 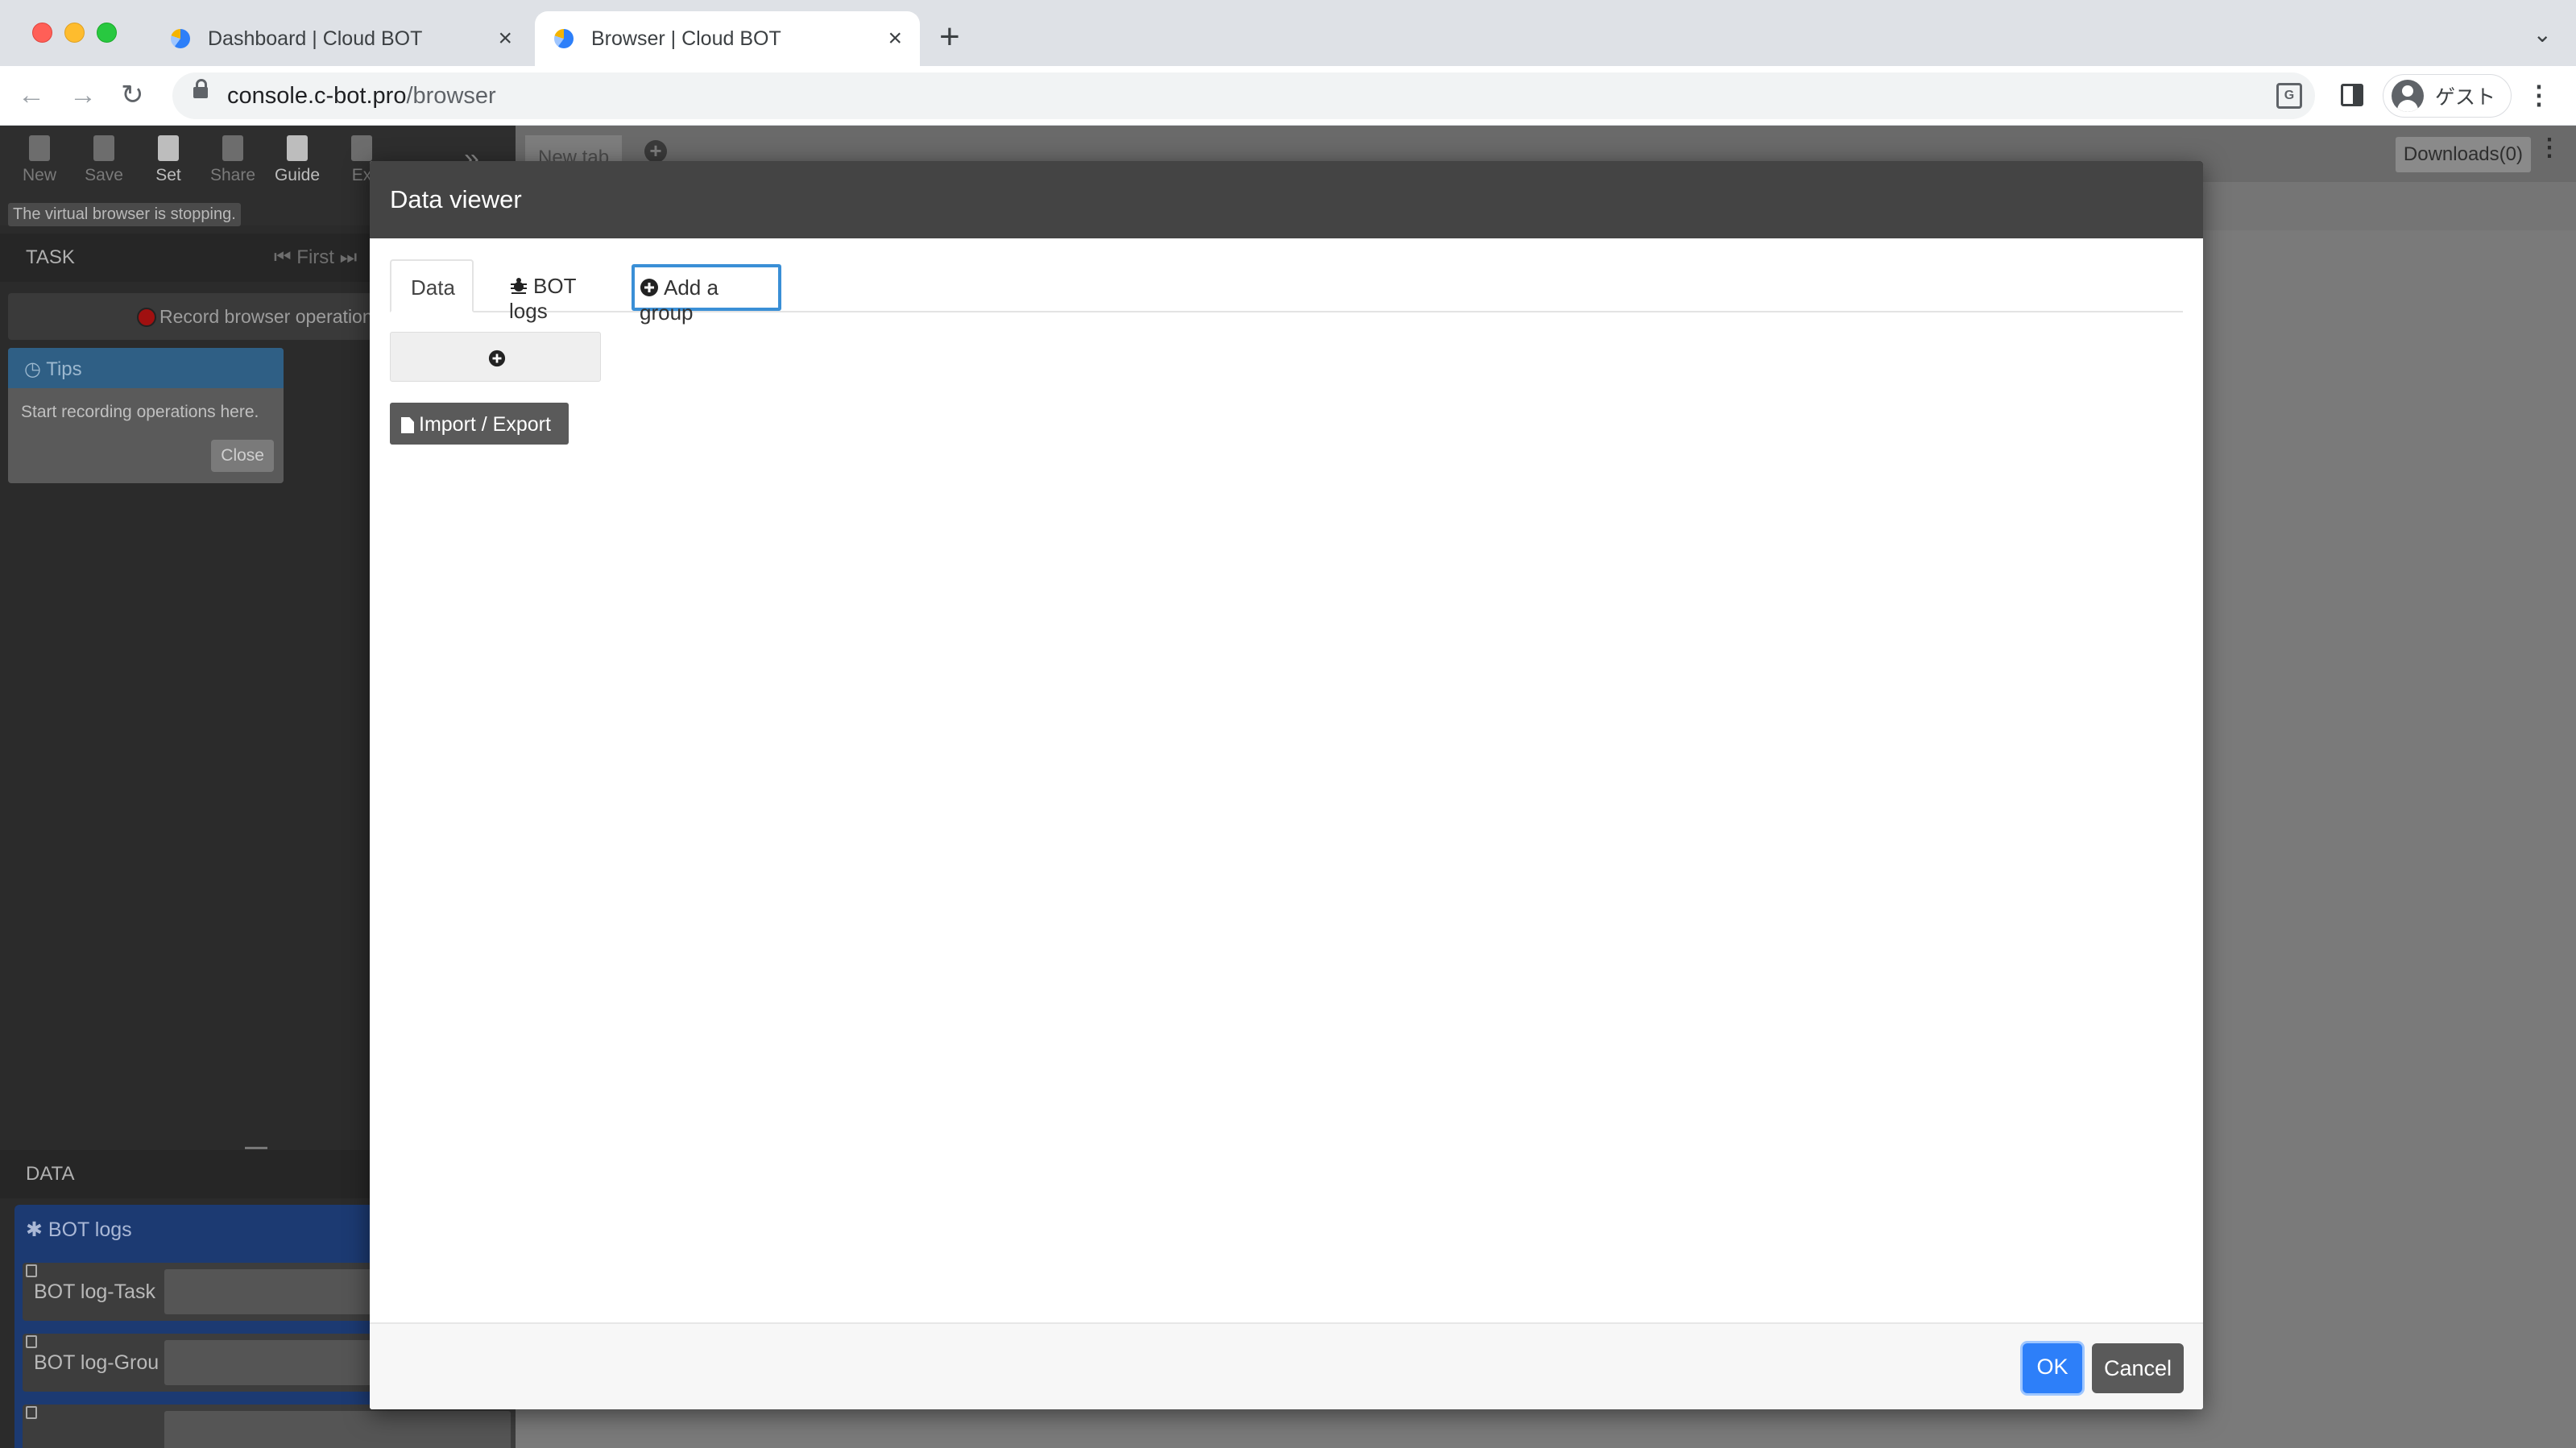 What do you see at coordinates (146, 317) in the screenshot?
I see `record-icon` at bounding box center [146, 317].